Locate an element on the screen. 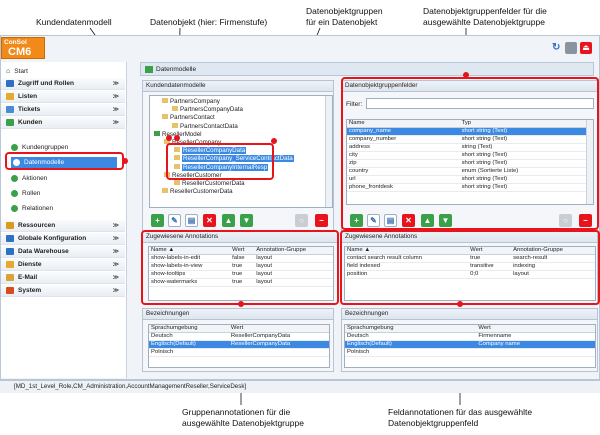 The height and width of the screenshot is (435, 600). window-icon is located at coordinates (571, 48).